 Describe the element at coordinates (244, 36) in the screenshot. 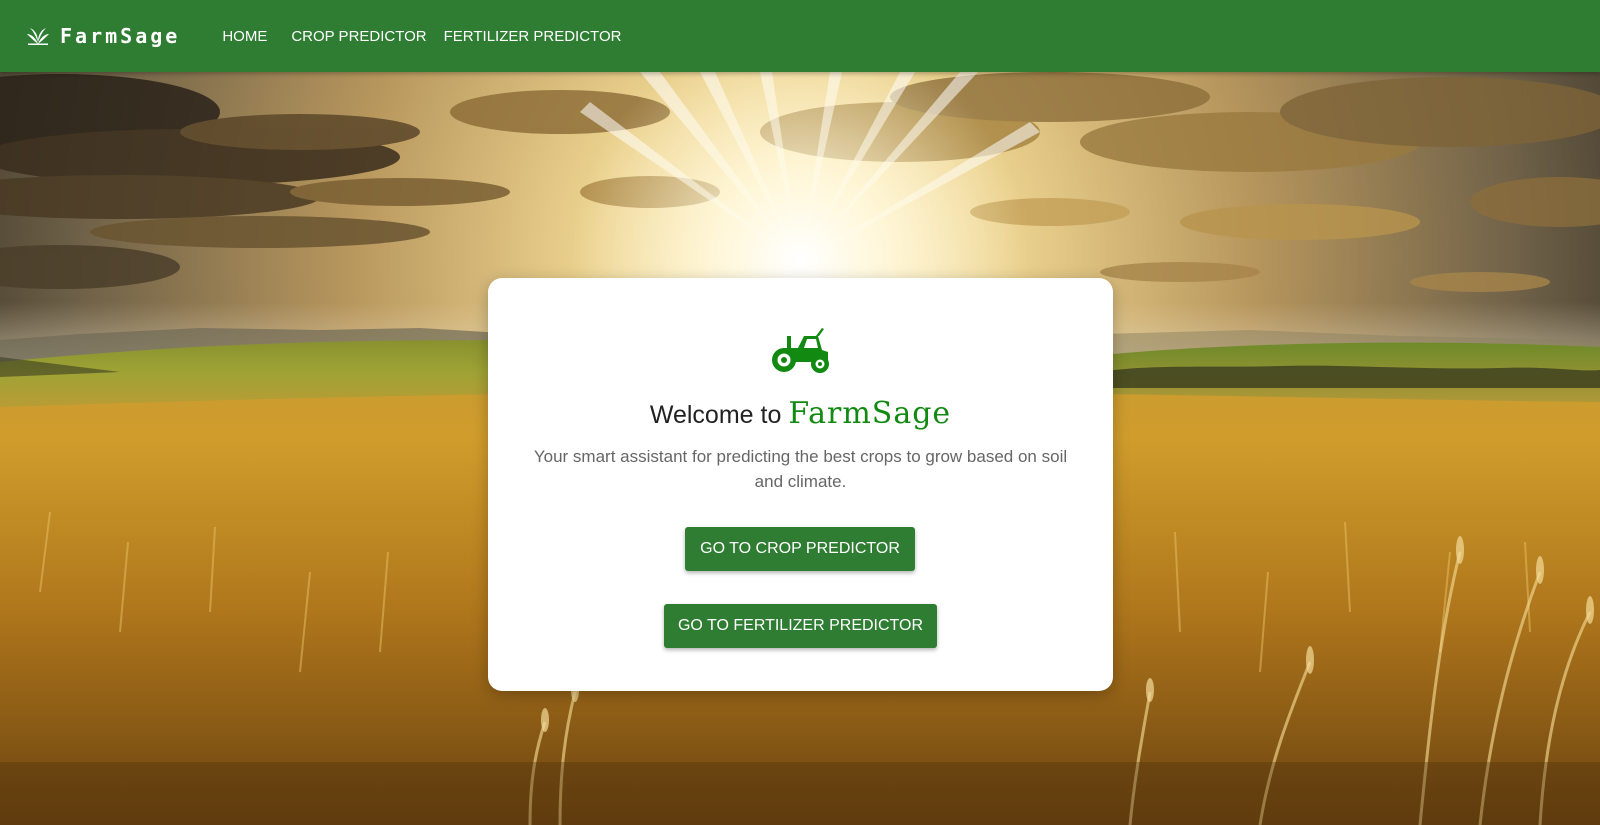

I see `nav-link-home: HOME` at that location.